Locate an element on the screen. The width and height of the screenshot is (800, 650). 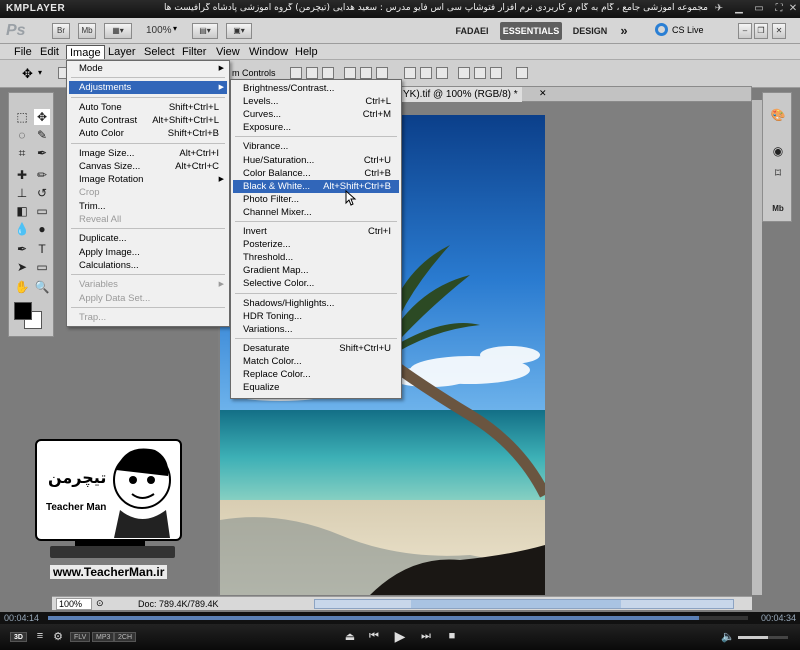
zoom-tool-icon: 🔍 is located at coordinates (42, 287).